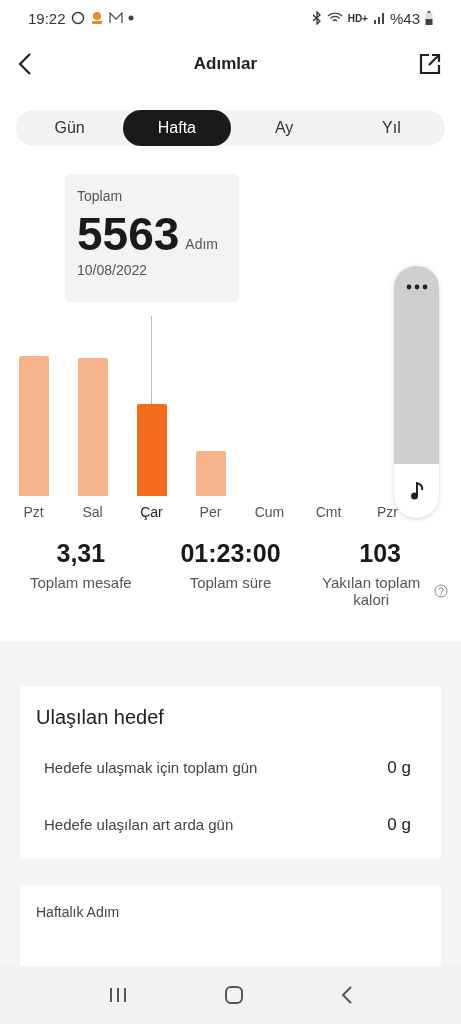 The image size is (461, 1024). Describe the element at coordinates (78, 912) in the screenshot. I see `card-title: Haftalık Adım` at that location.